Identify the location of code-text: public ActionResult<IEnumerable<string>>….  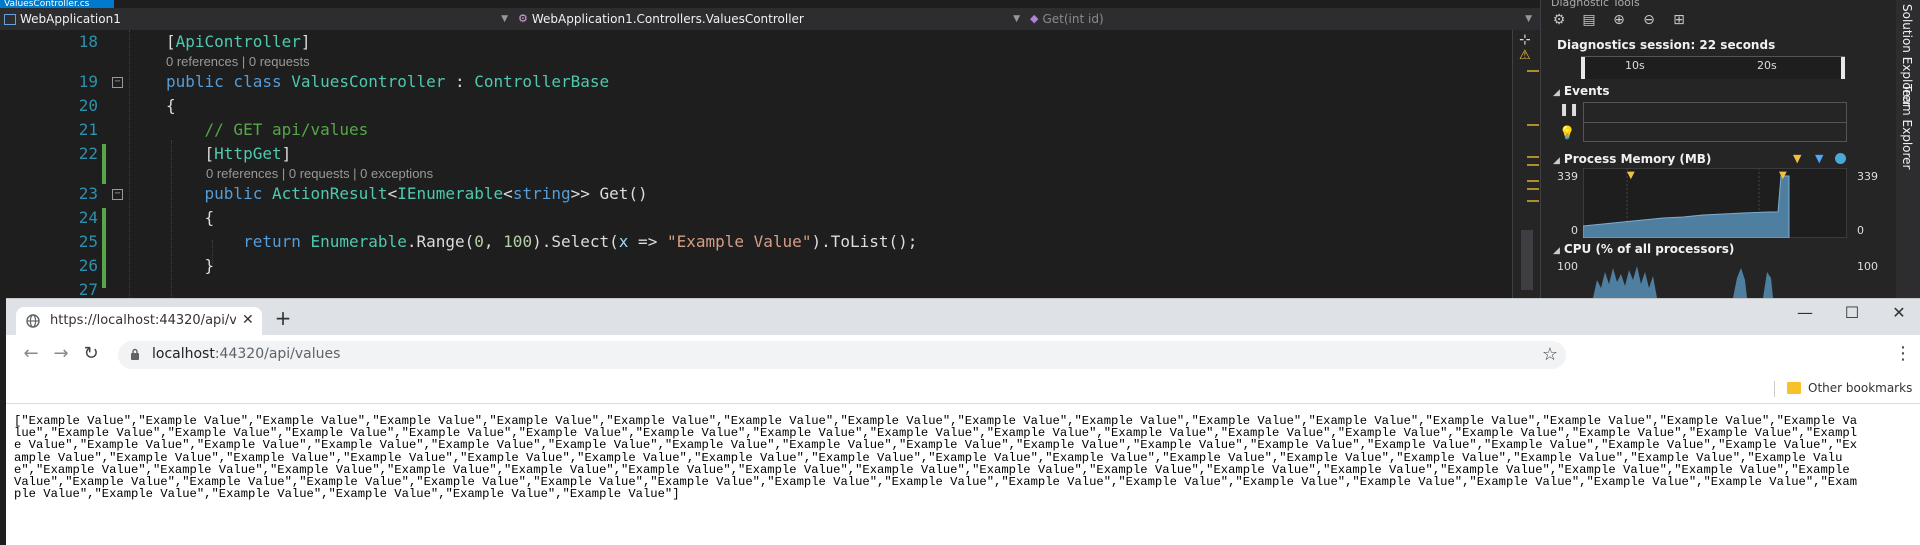
(407, 193).